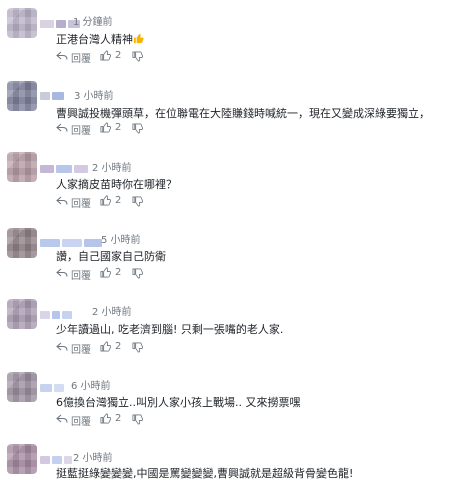 The image size is (474, 481). What do you see at coordinates (91, 386) in the screenshot?
I see `timestamp: 6 小時前` at bounding box center [91, 386].